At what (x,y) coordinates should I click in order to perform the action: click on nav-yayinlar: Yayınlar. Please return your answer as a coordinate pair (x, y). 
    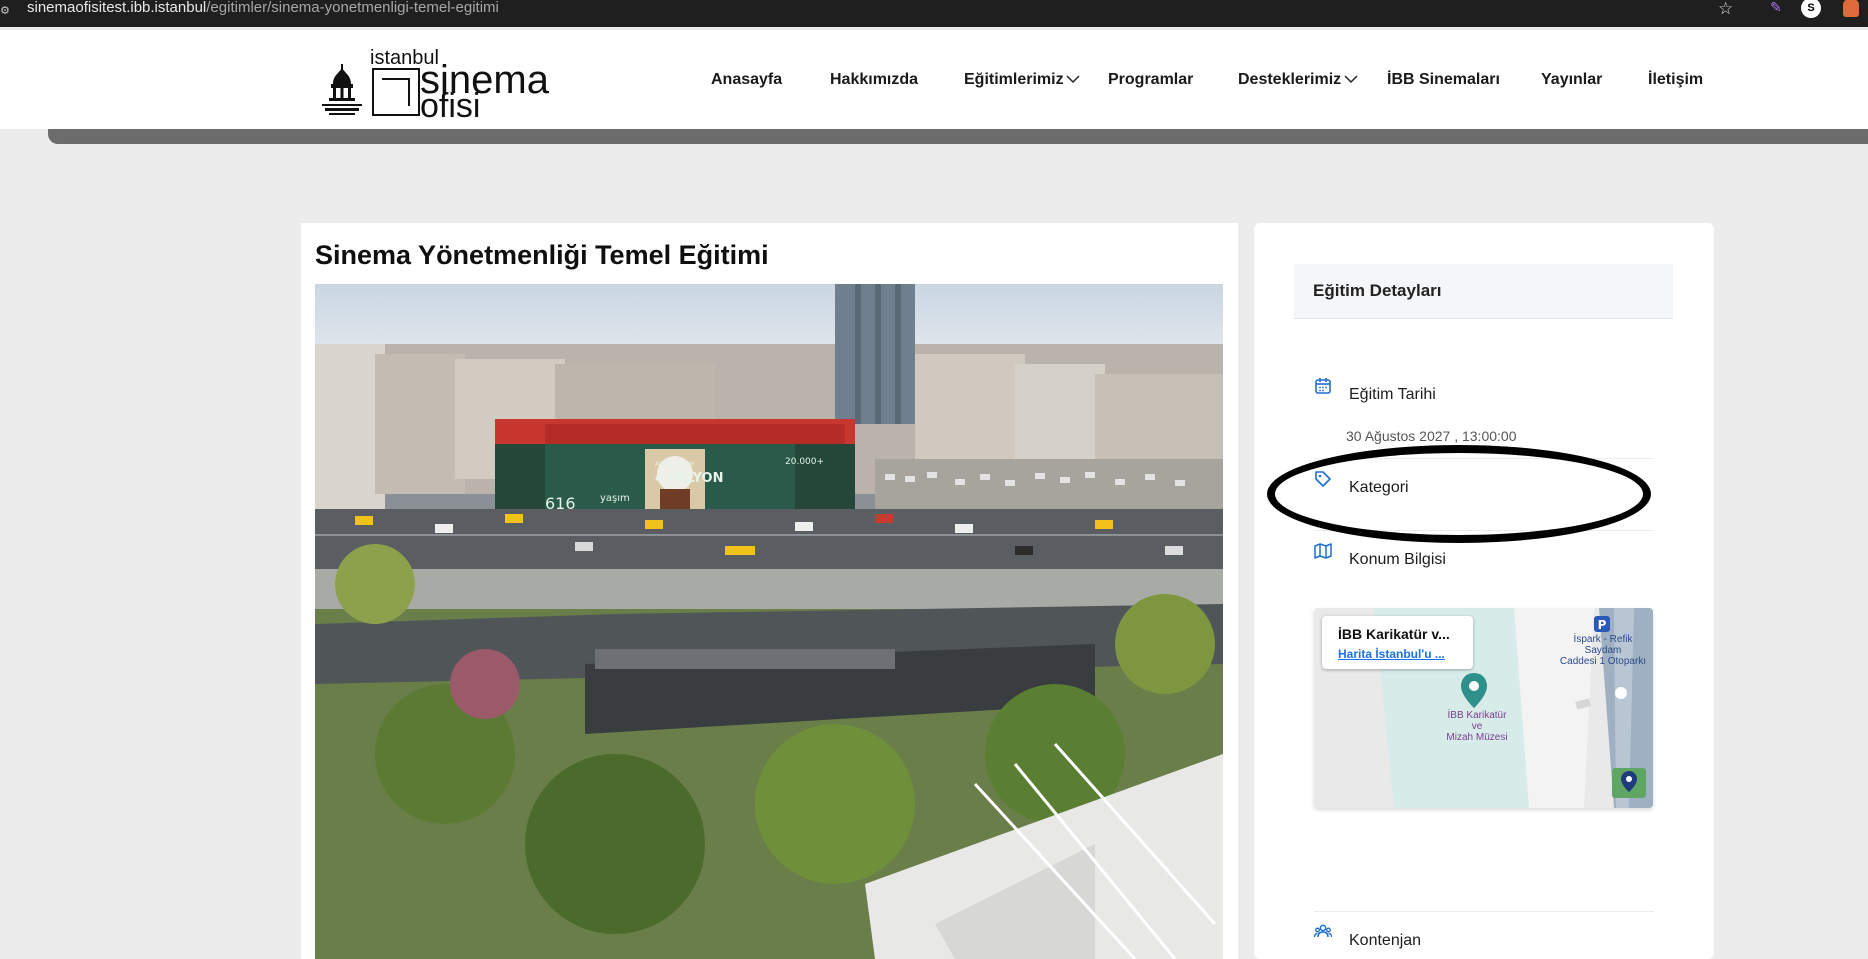
    Looking at the image, I should click on (1571, 80).